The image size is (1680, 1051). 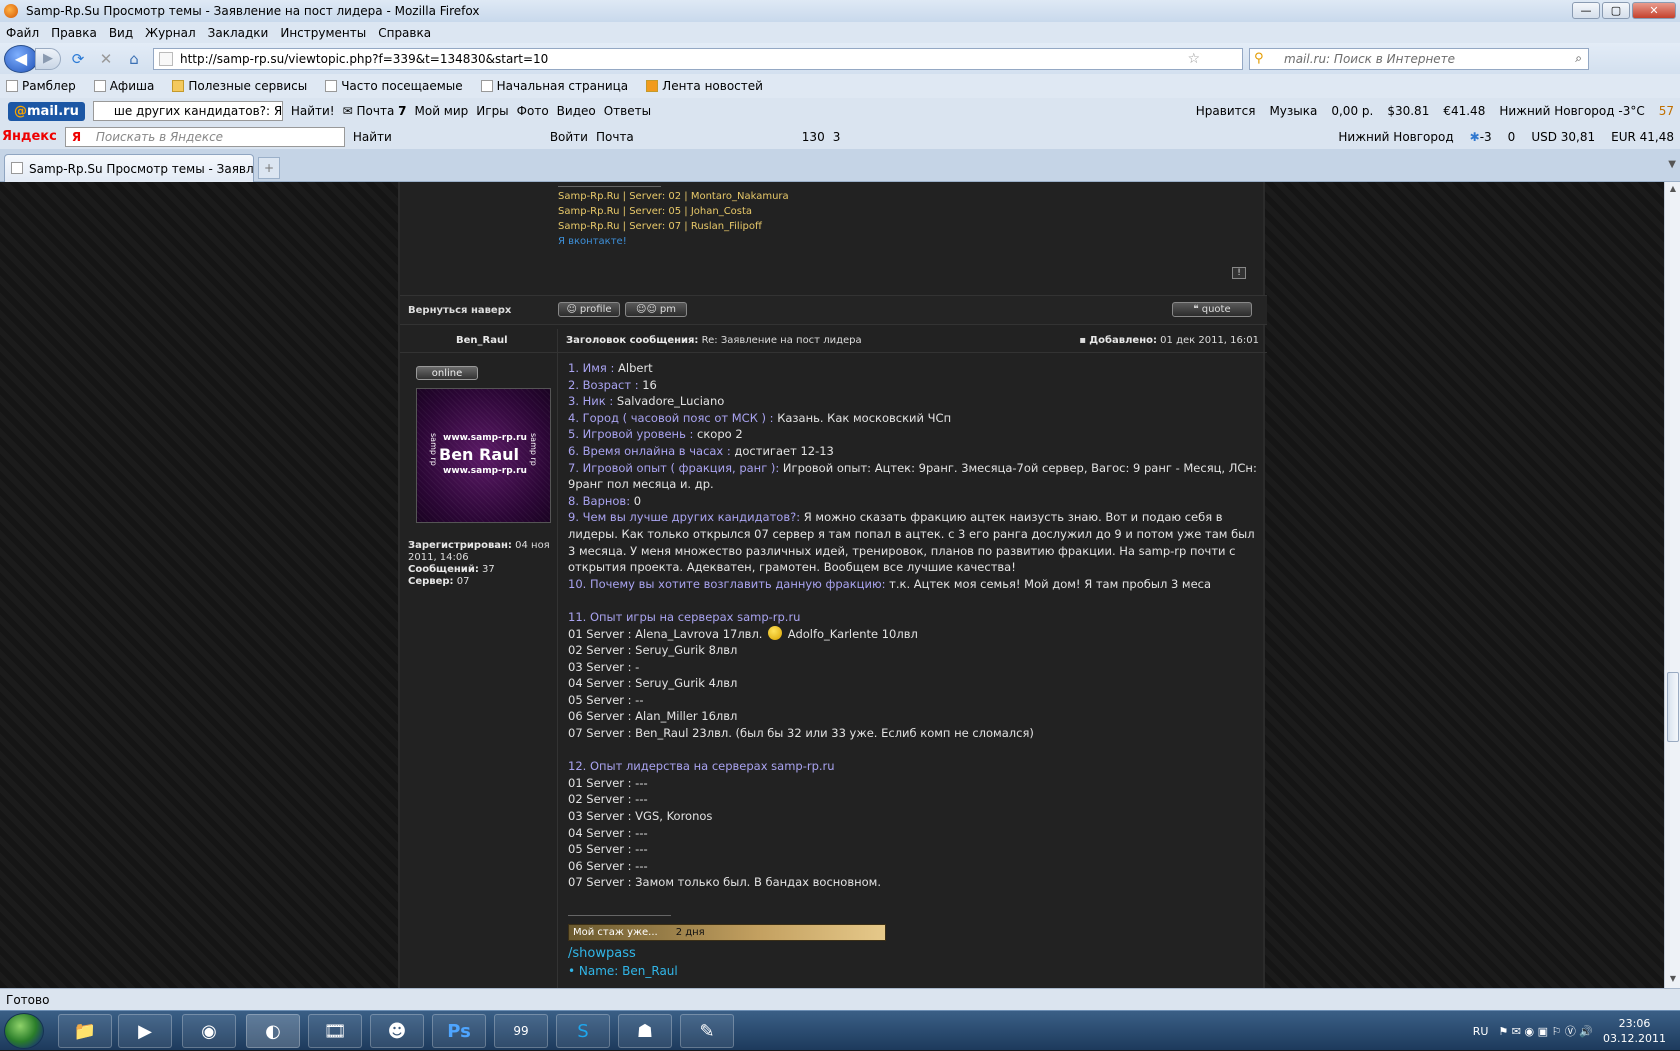 What do you see at coordinates (1571, 111) in the screenshot?
I see `weather-label: Нижний Новгород -3°C` at bounding box center [1571, 111].